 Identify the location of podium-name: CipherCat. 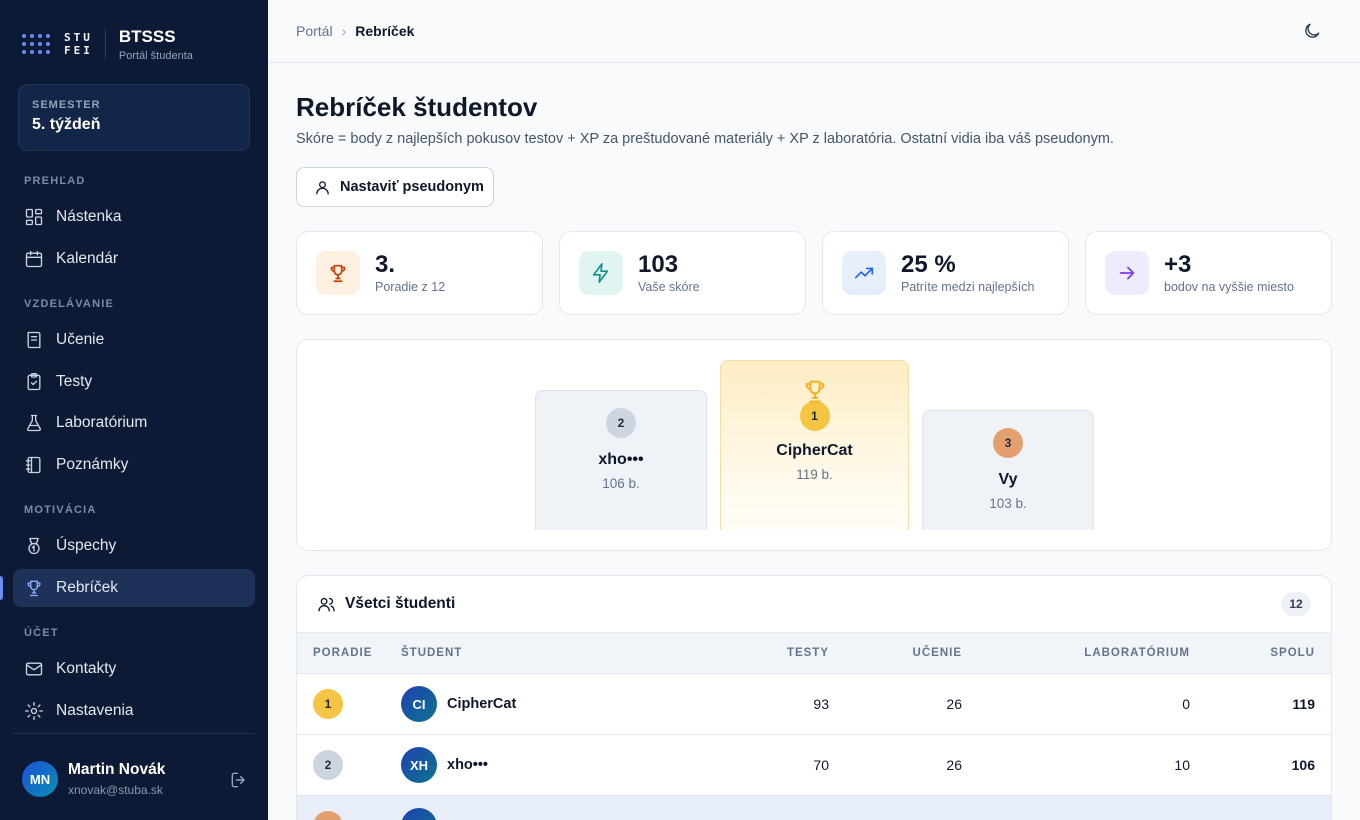
(814, 450).